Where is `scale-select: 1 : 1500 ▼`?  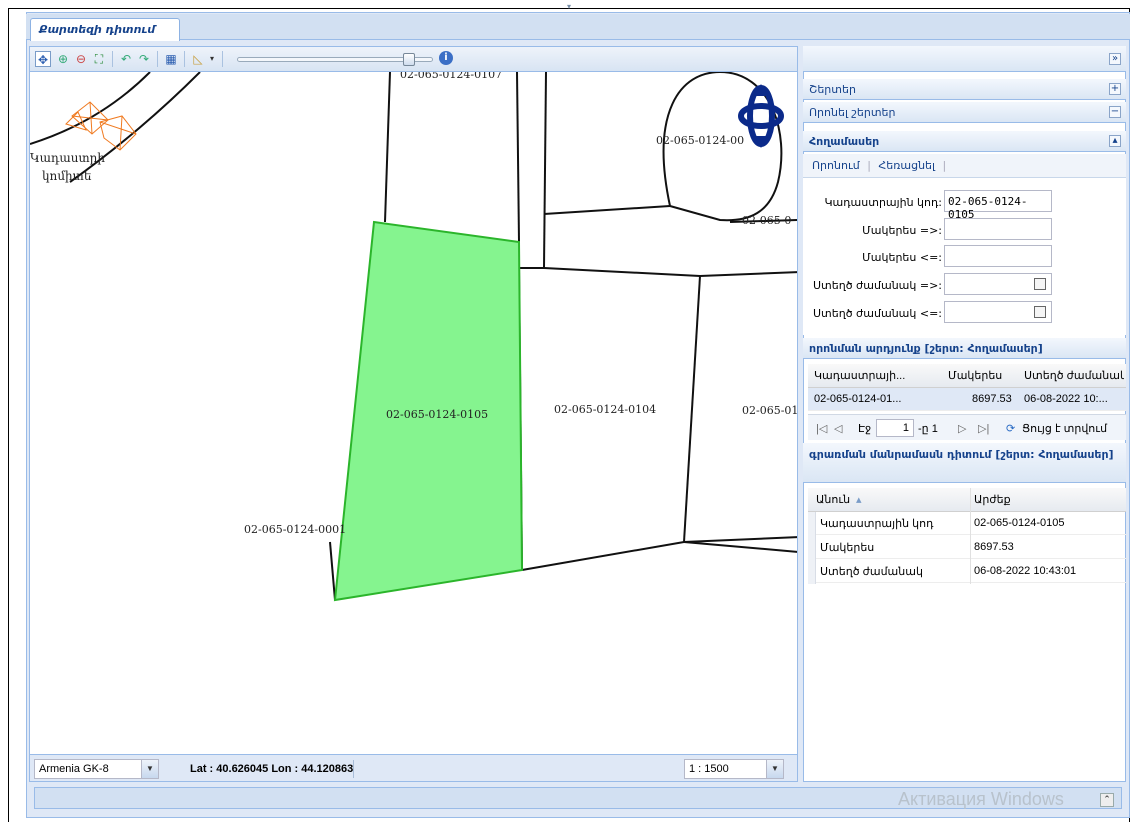
scale-select: 1 : 1500 ▼ is located at coordinates (734, 769).